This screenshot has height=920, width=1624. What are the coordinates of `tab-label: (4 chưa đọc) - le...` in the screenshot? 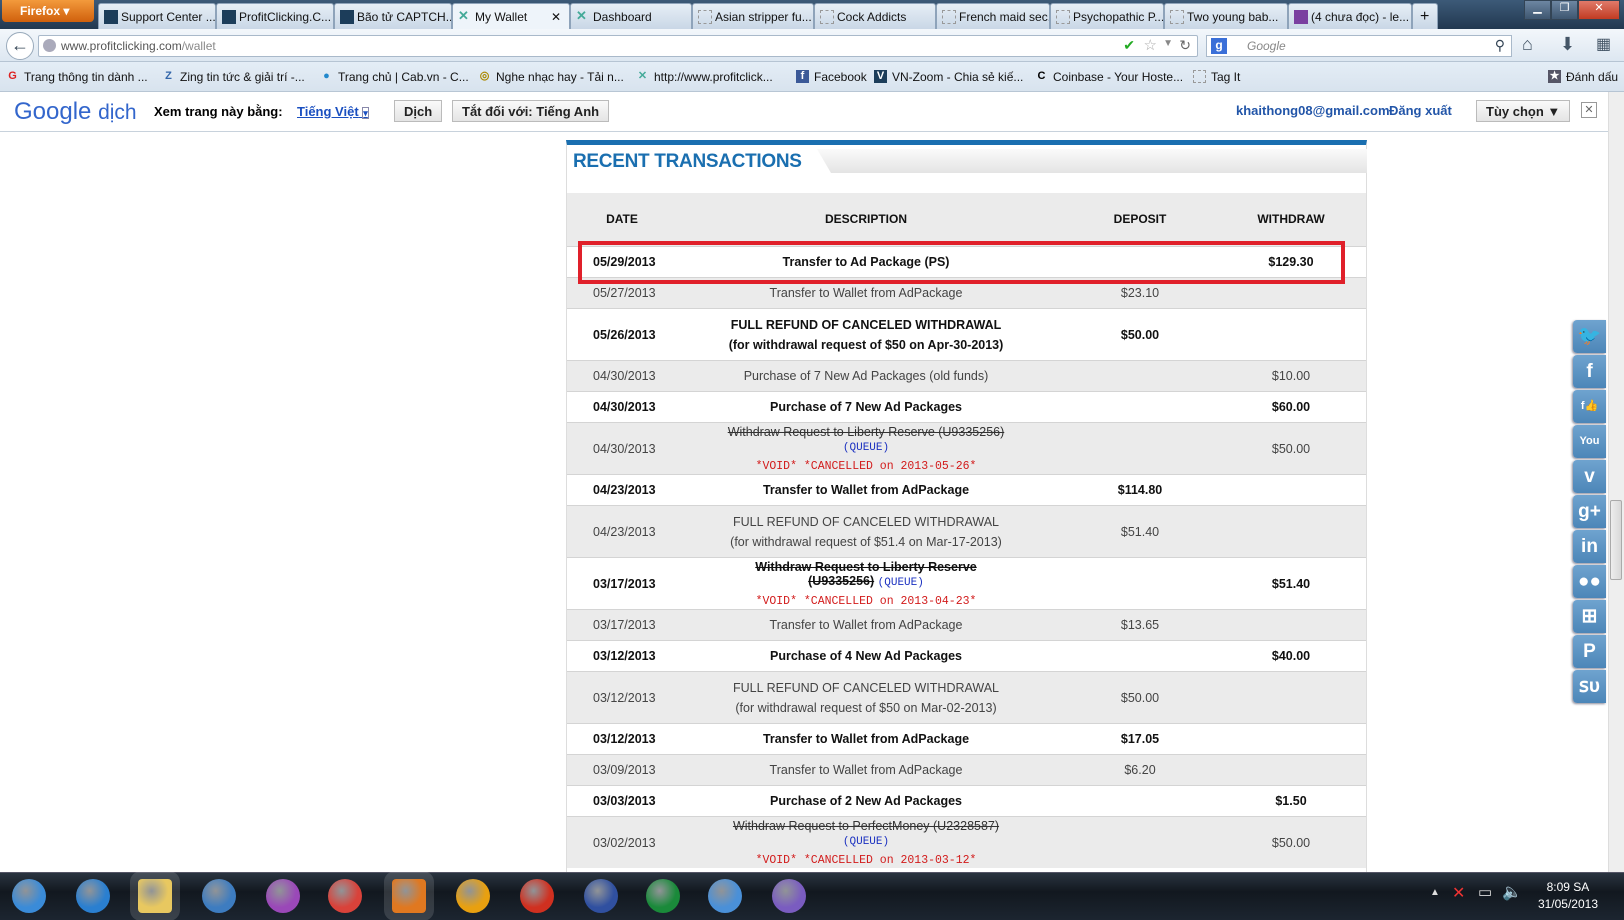 It's located at (1360, 17).